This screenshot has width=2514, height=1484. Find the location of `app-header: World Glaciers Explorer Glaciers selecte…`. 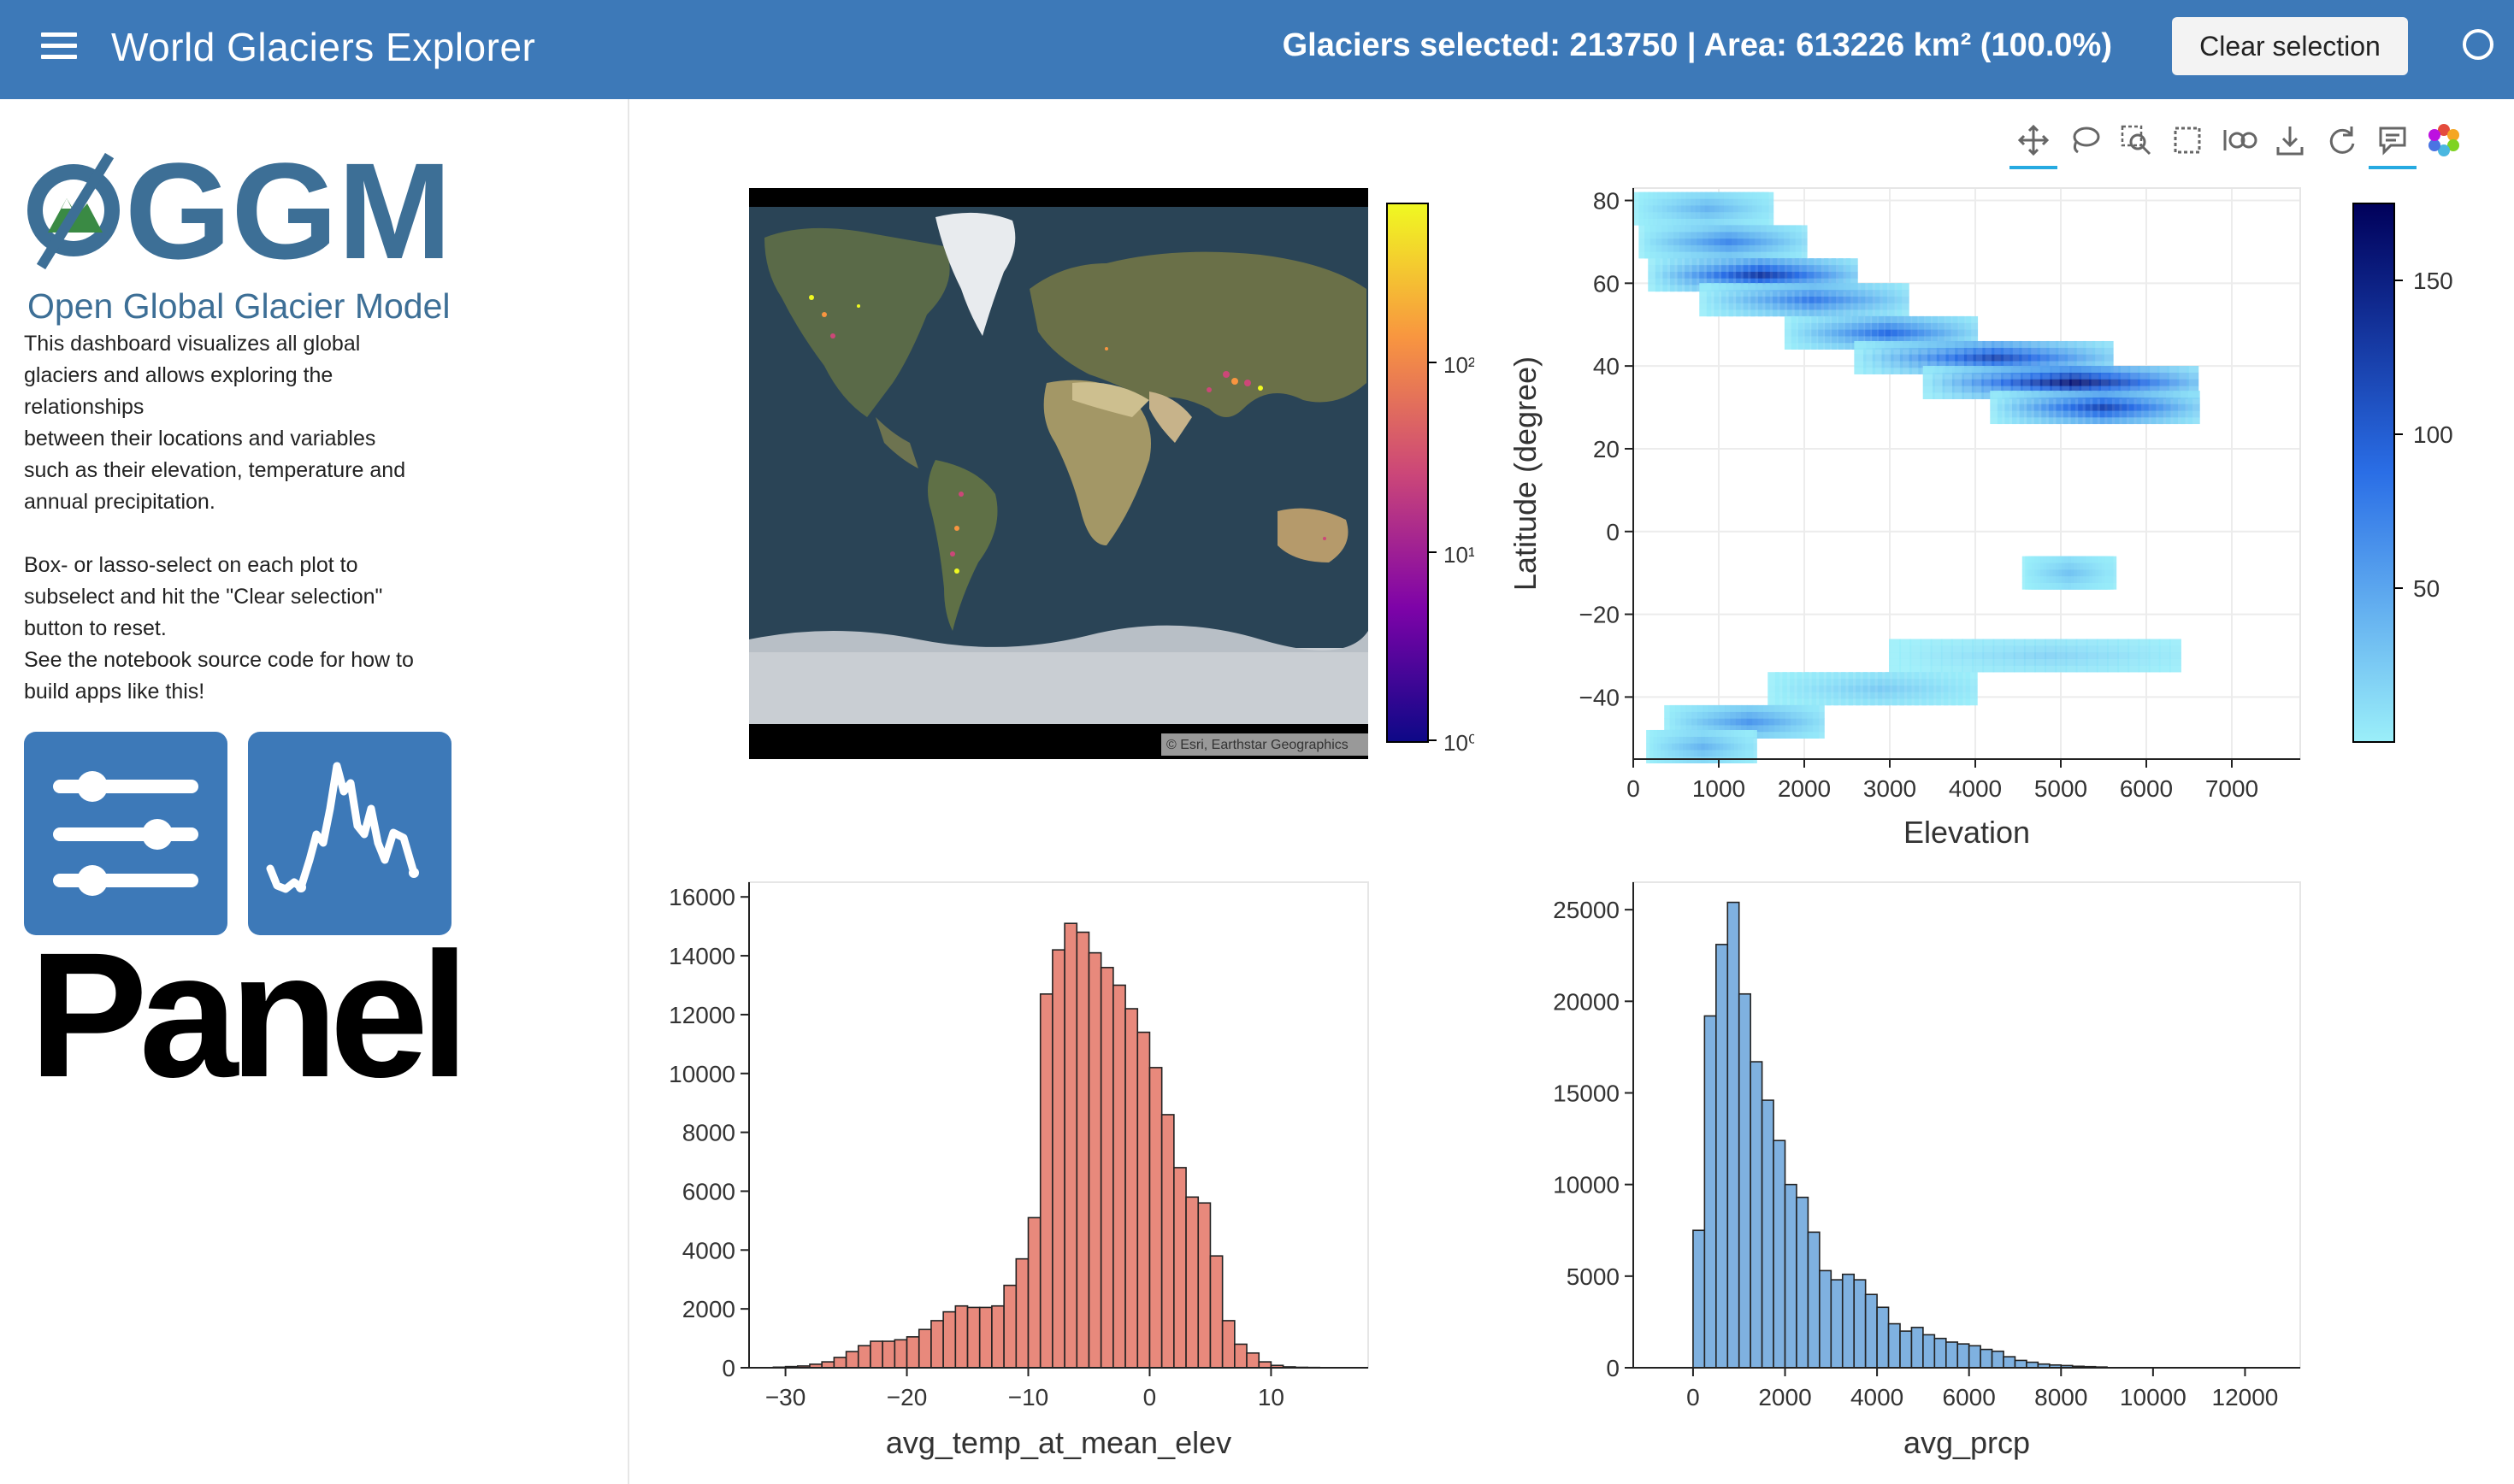

app-header: World Glaciers Explorer Glaciers selecte… is located at coordinates (1257, 49).